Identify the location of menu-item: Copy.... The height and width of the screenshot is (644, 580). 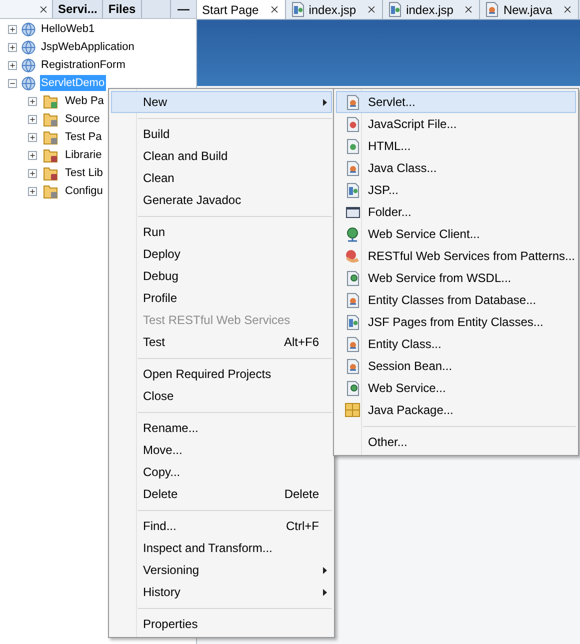
(221, 472).